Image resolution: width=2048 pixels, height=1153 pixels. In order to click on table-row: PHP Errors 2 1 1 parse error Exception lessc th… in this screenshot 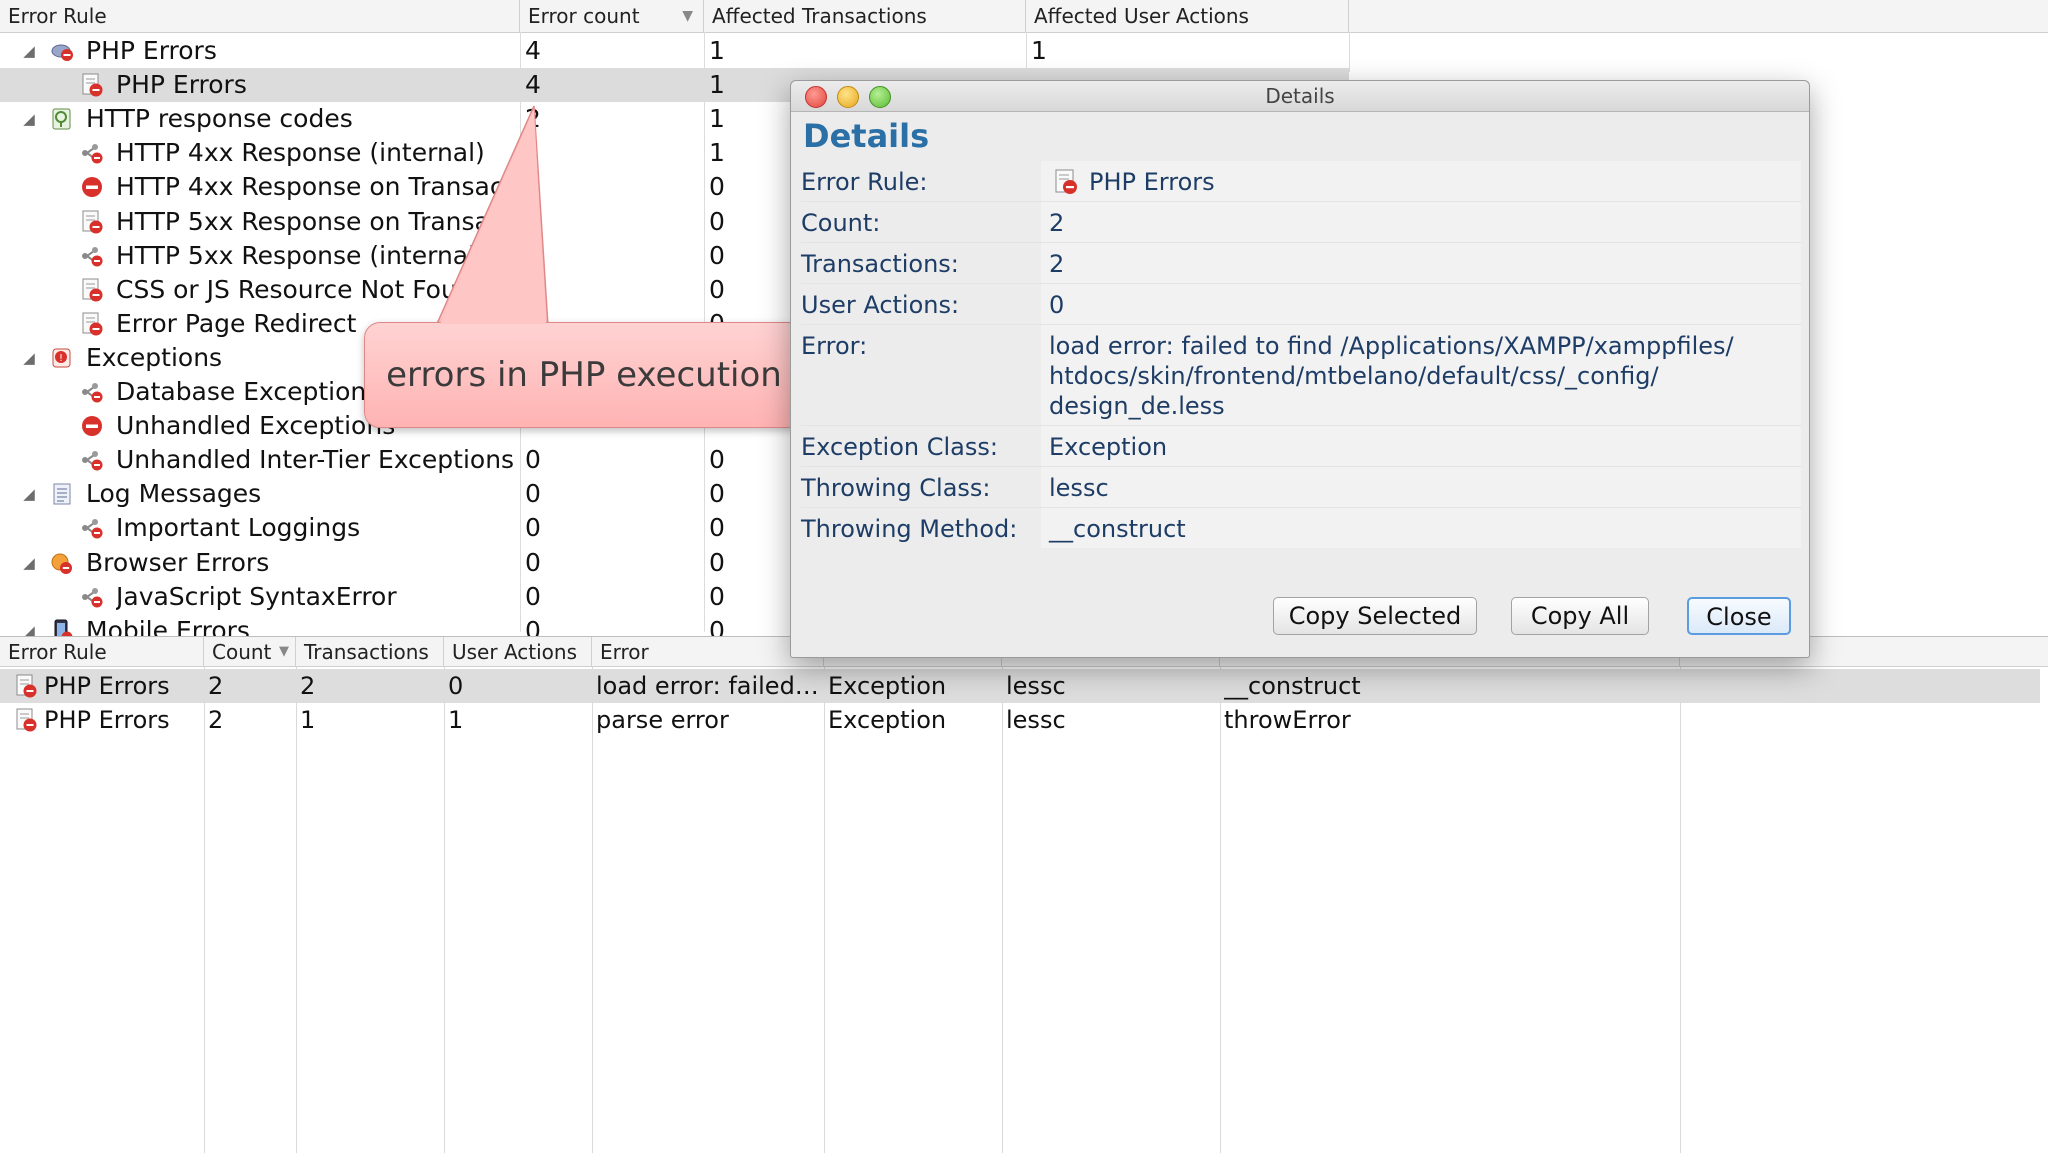, I will do `click(1020, 720)`.